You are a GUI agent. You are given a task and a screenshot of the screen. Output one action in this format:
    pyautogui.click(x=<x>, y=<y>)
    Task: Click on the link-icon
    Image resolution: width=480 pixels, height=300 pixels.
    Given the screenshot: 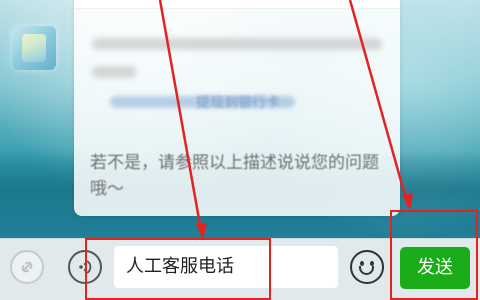 What is the action you would take?
    pyautogui.click(x=27, y=267)
    